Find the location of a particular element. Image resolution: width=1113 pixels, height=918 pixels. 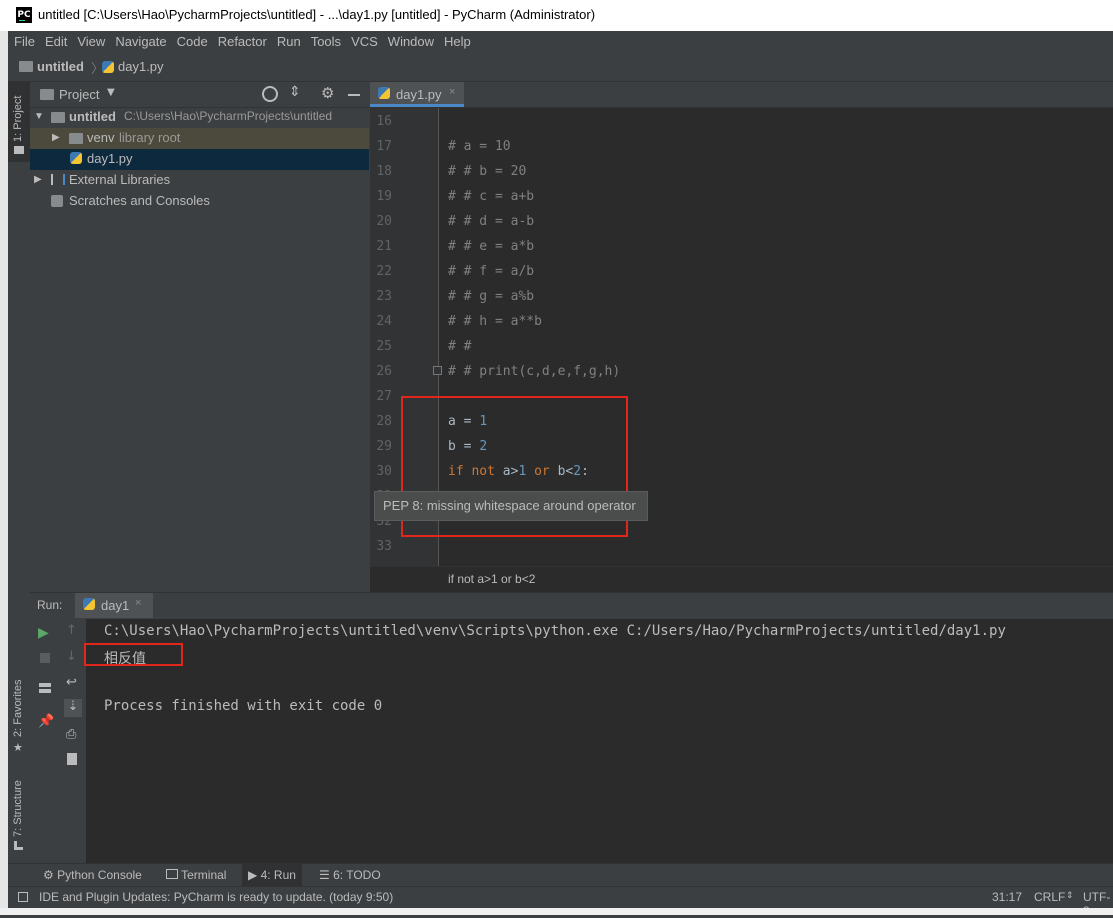

run-tab-day1: day1 × is located at coordinates (114, 605).